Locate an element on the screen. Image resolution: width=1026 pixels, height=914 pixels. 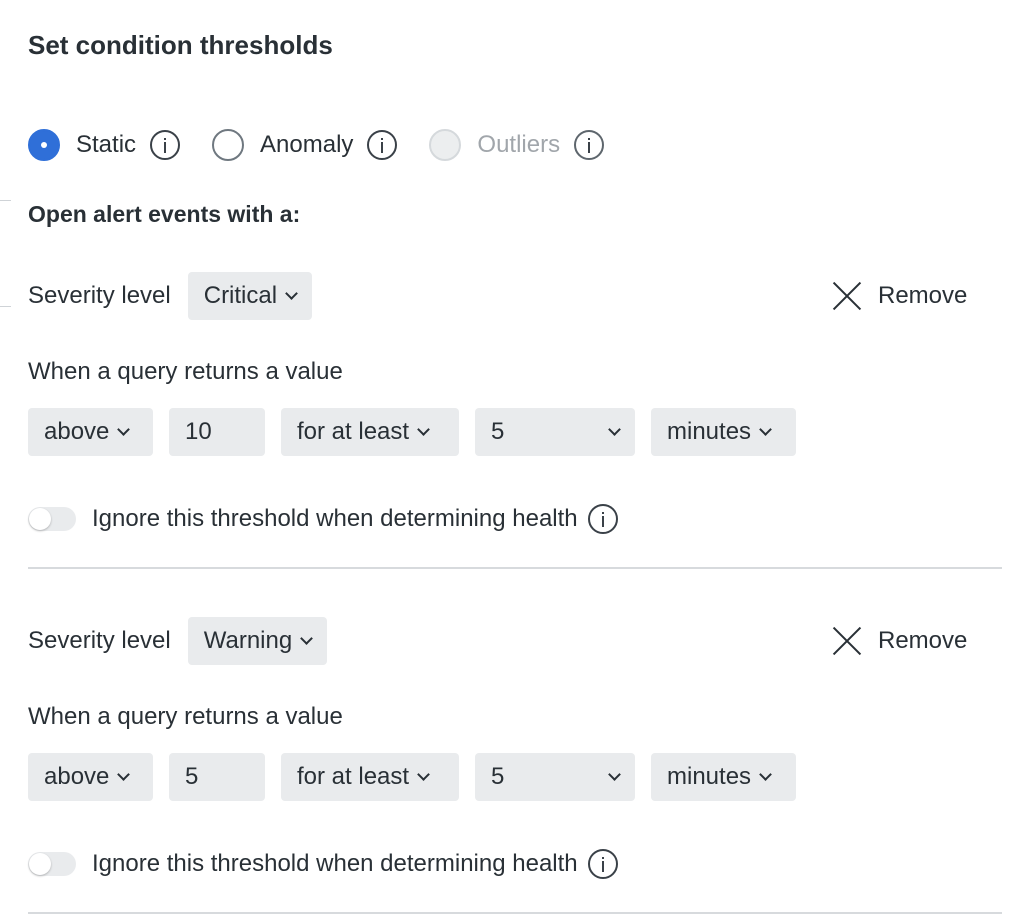
radio-option-outliers: Outliers is located at coordinates (517, 145).